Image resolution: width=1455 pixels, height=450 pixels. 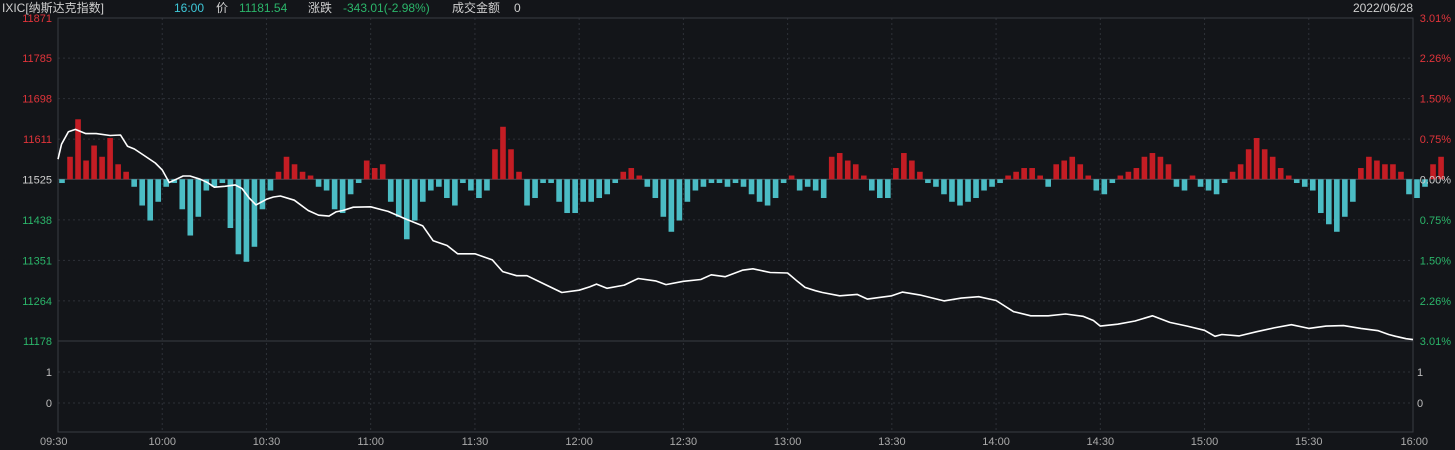 I want to click on time-tick-label: 12:00, so click(x=579, y=442).